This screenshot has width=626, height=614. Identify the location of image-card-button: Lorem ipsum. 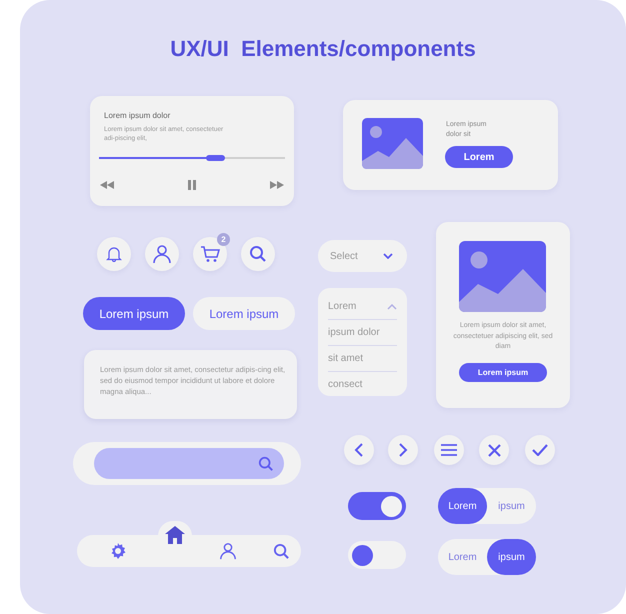
(503, 372).